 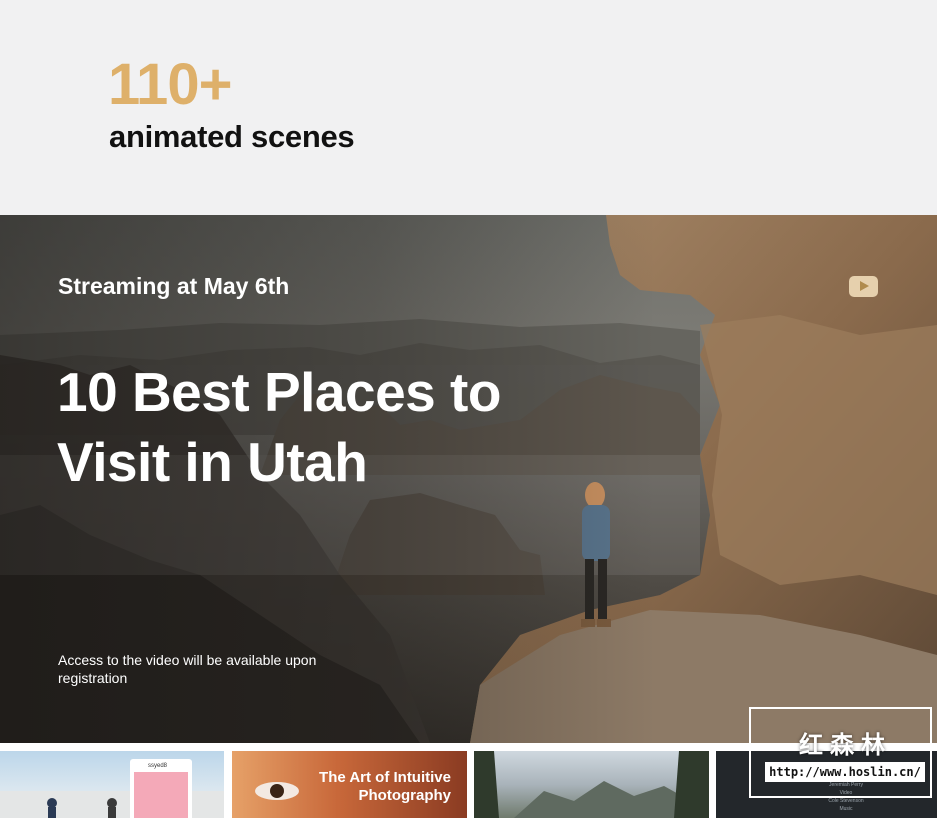 I want to click on hero-title: 10 Best Places to Visit in Utah, so click(x=279, y=427).